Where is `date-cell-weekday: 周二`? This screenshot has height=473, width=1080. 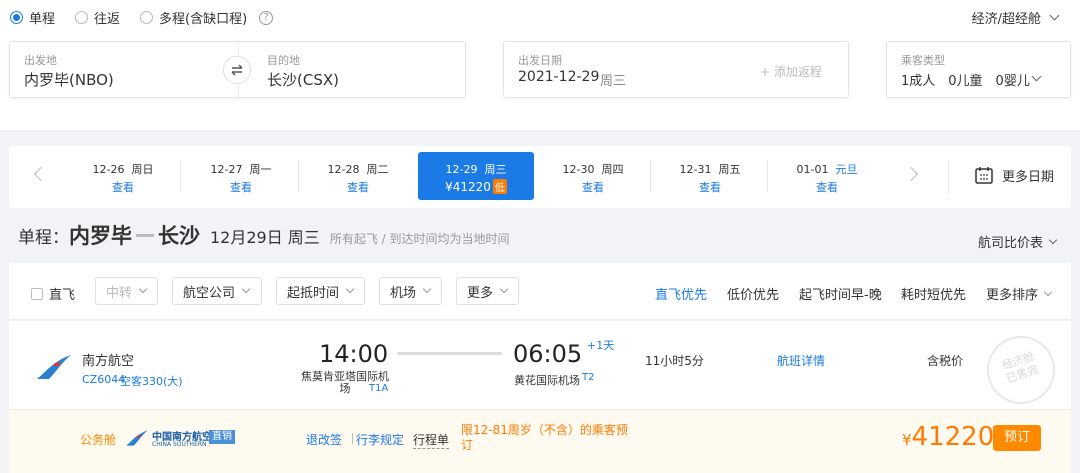
date-cell-weekday: 周二 is located at coordinates (377, 169).